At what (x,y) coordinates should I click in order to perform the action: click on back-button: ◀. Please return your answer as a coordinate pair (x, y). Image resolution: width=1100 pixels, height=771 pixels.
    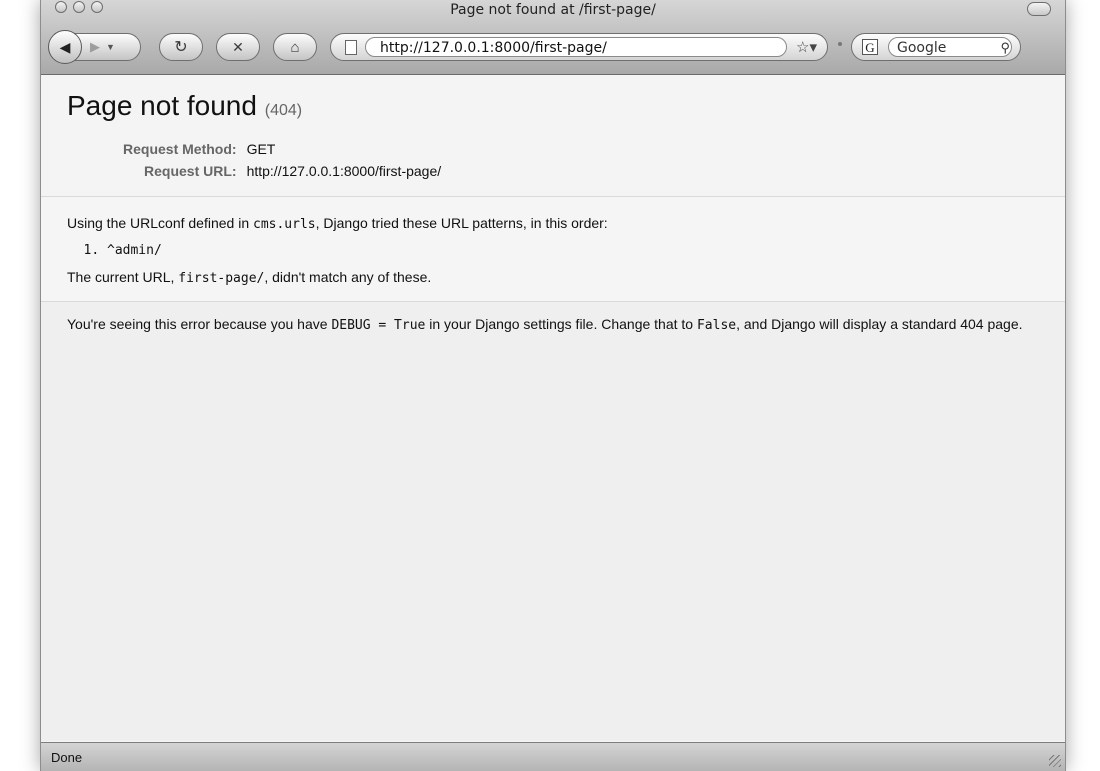
    Looking at the image, I should click on (65, 47).